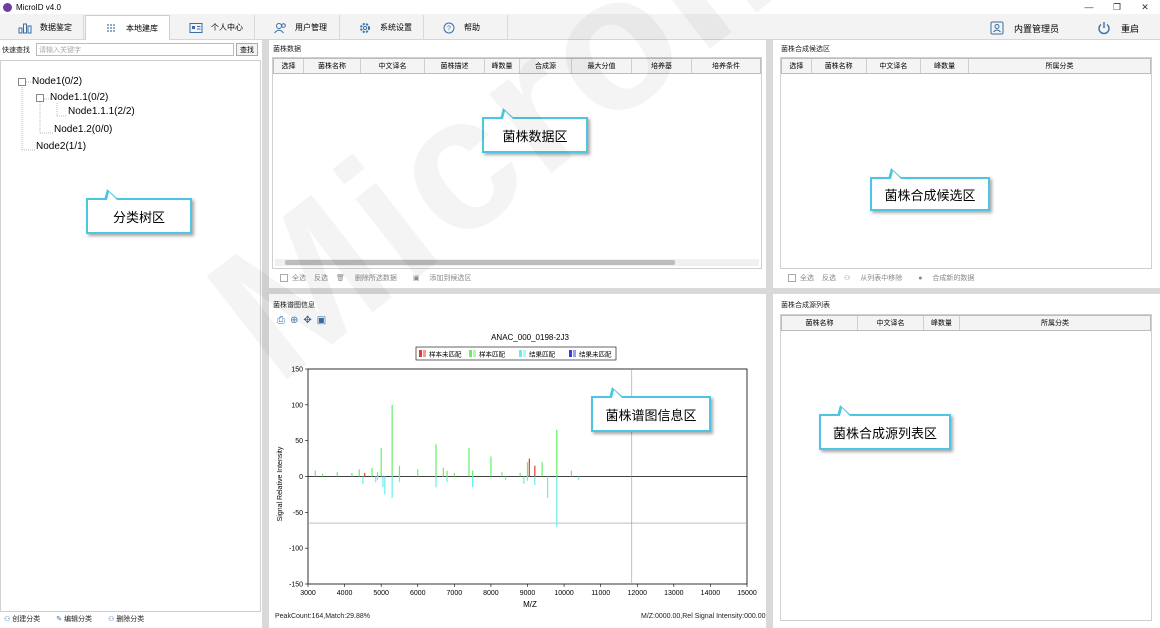 The width and height of the screenshot is (1160, 628). What do you see at coordinates (466, 27) in the screenshot?
I see `tab-help: ? 帮助` at bounding box center [466, 27].